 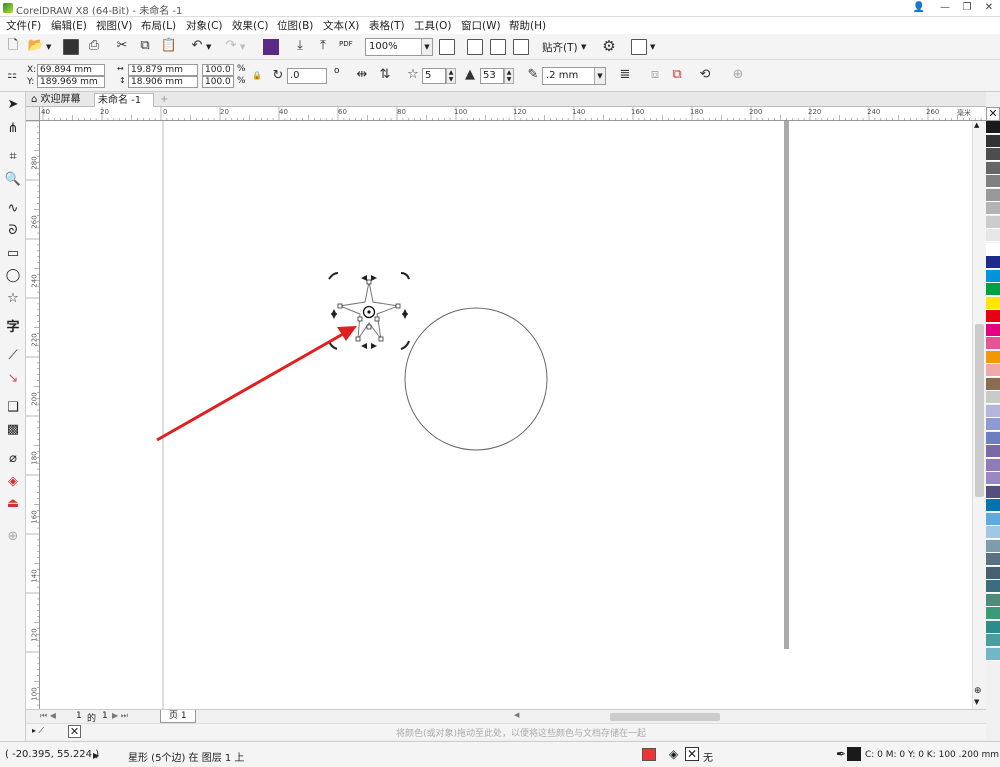 I want to click on scroll-down-arrow-icon: ▼, so click(x=976, y=702).